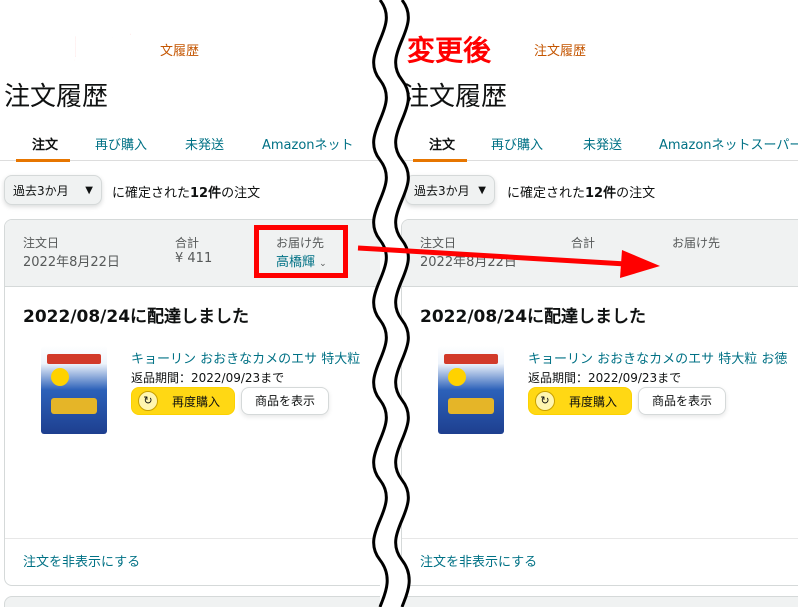 Image resolution: width=798 pixels, height=607 pixels. What do you see at coordinates (657, 357) in the screenshot?
I see `product-title-link: キョーリン おおきなカメのエサ 特大粒 お徳` at bounding box center [657, 357].